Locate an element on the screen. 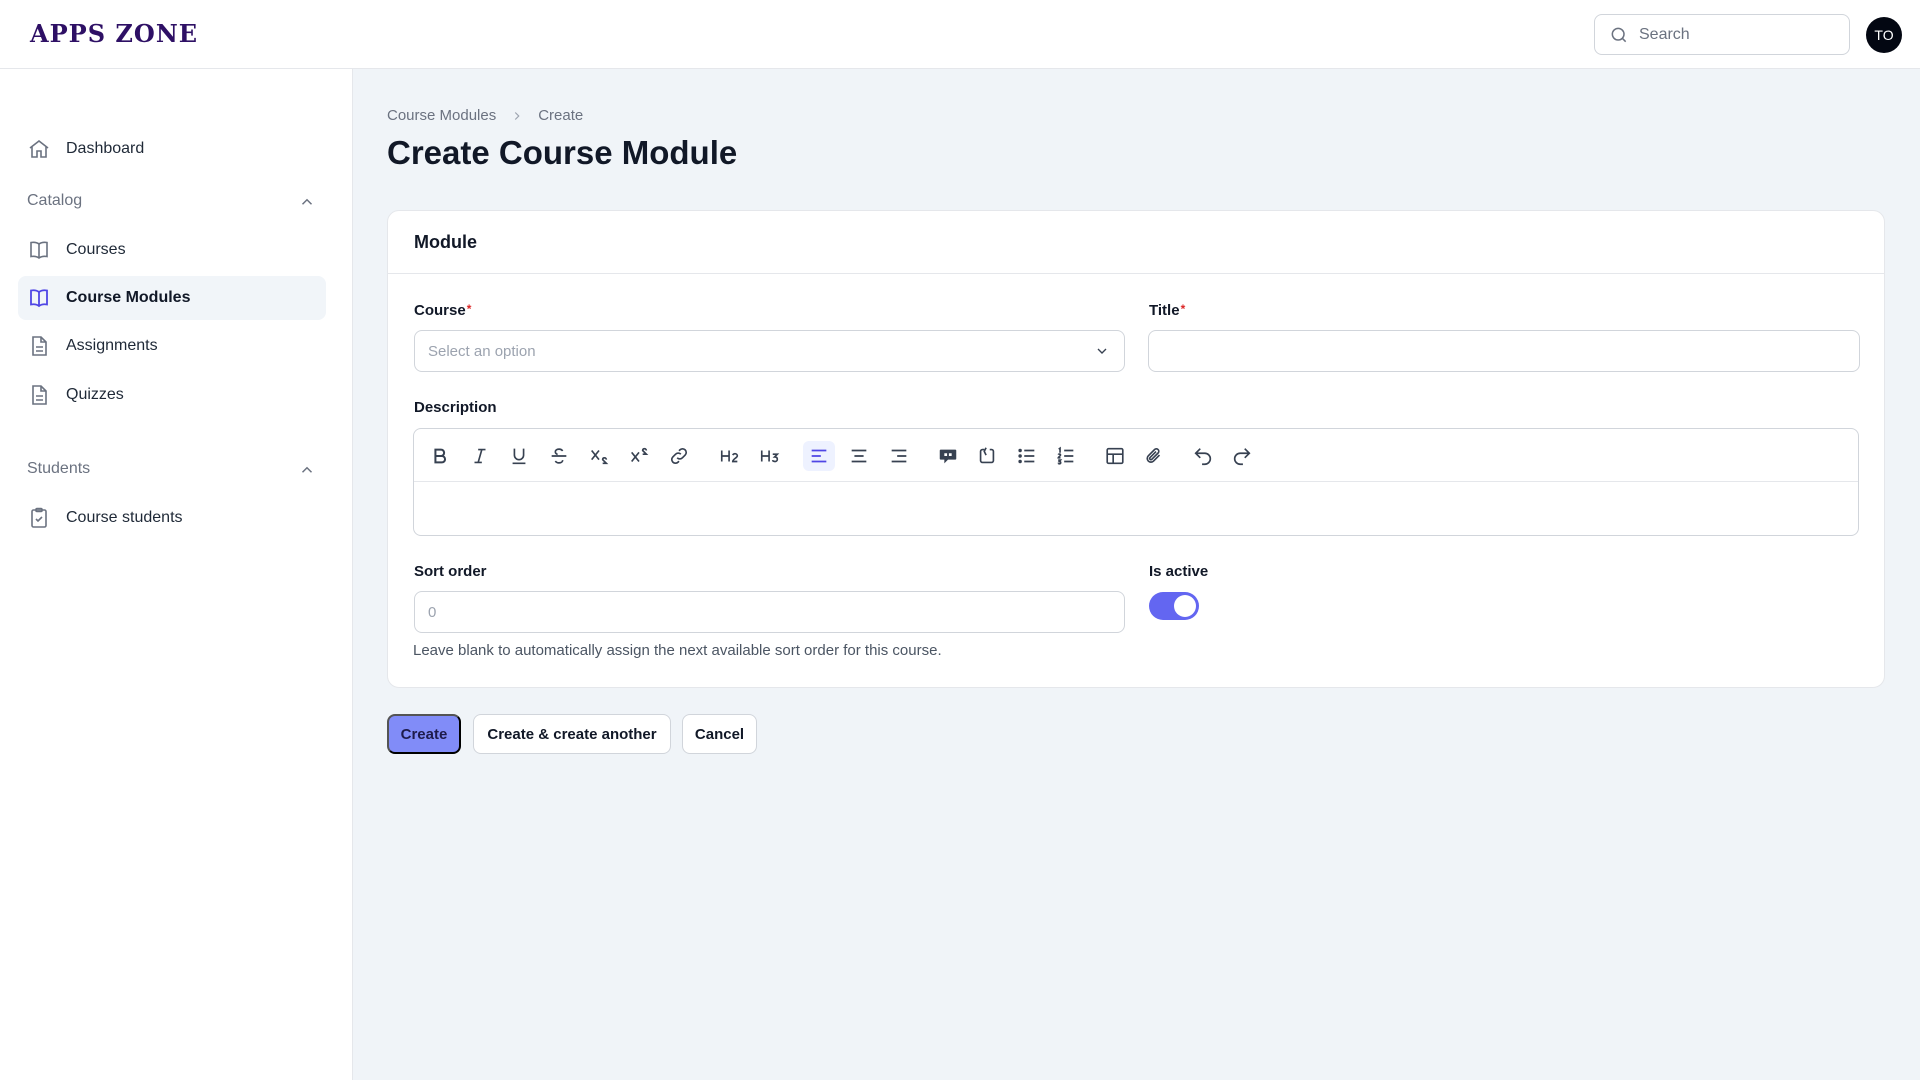  sidebar-item-label: Dashboard is located at coordinates (105, 148).